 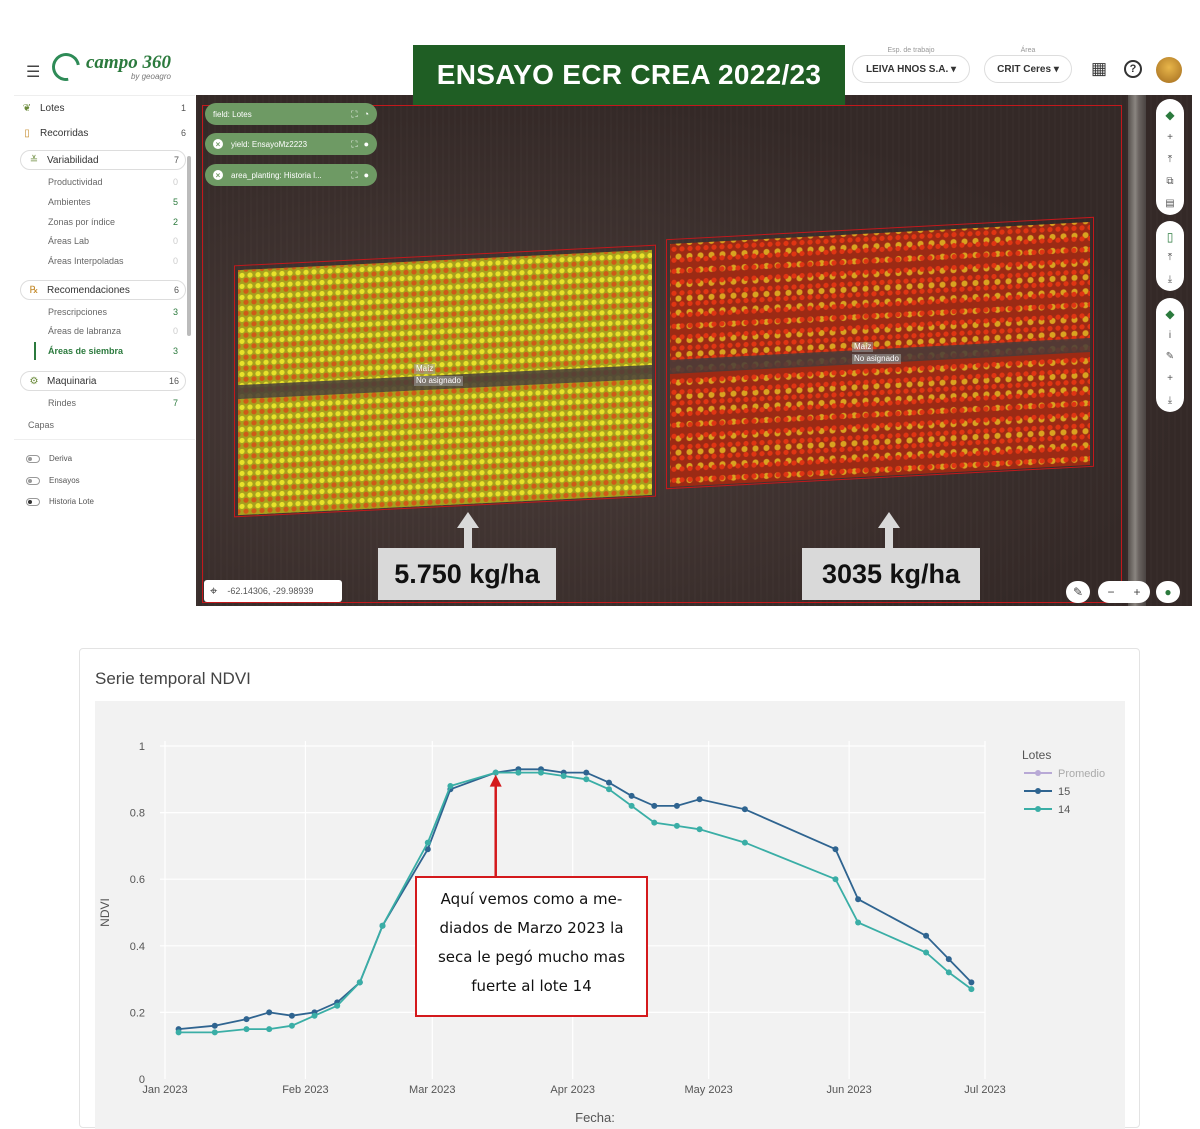 I want to click on capa-ensayos: Ensayos, so click(x=53, y=480).